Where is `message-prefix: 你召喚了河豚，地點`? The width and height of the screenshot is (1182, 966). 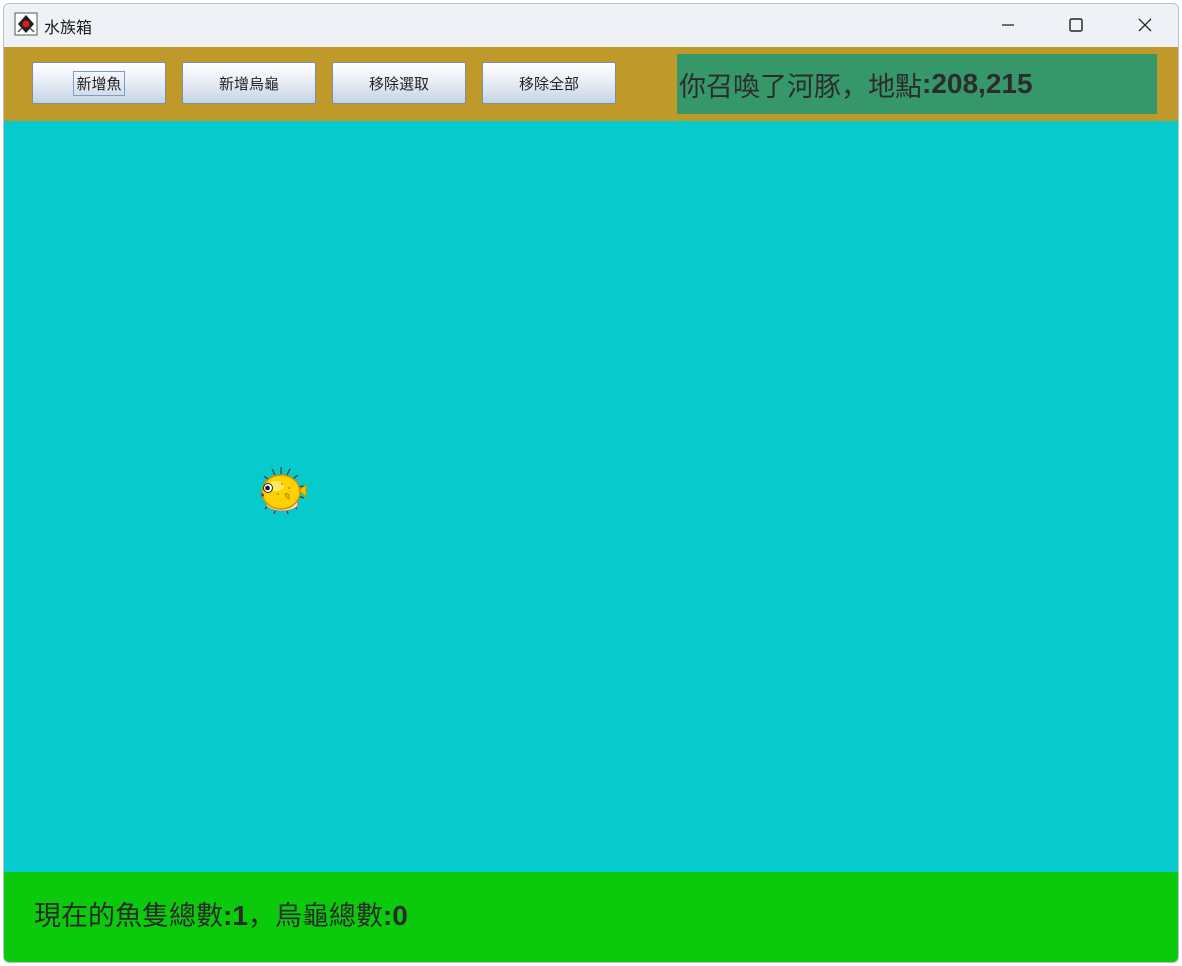 message-prefix: 你召喚了河豚，地點 is located at coordinates (800, 87).